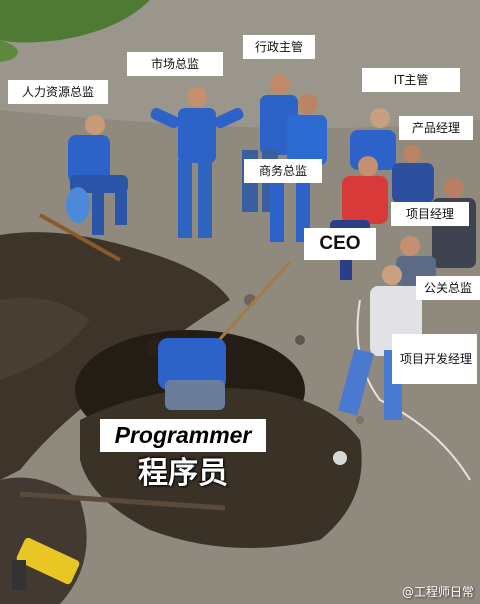 This screenshot has width=480, height=604. I want to click on label-project-manager: 项目经理, so click(430, 214).